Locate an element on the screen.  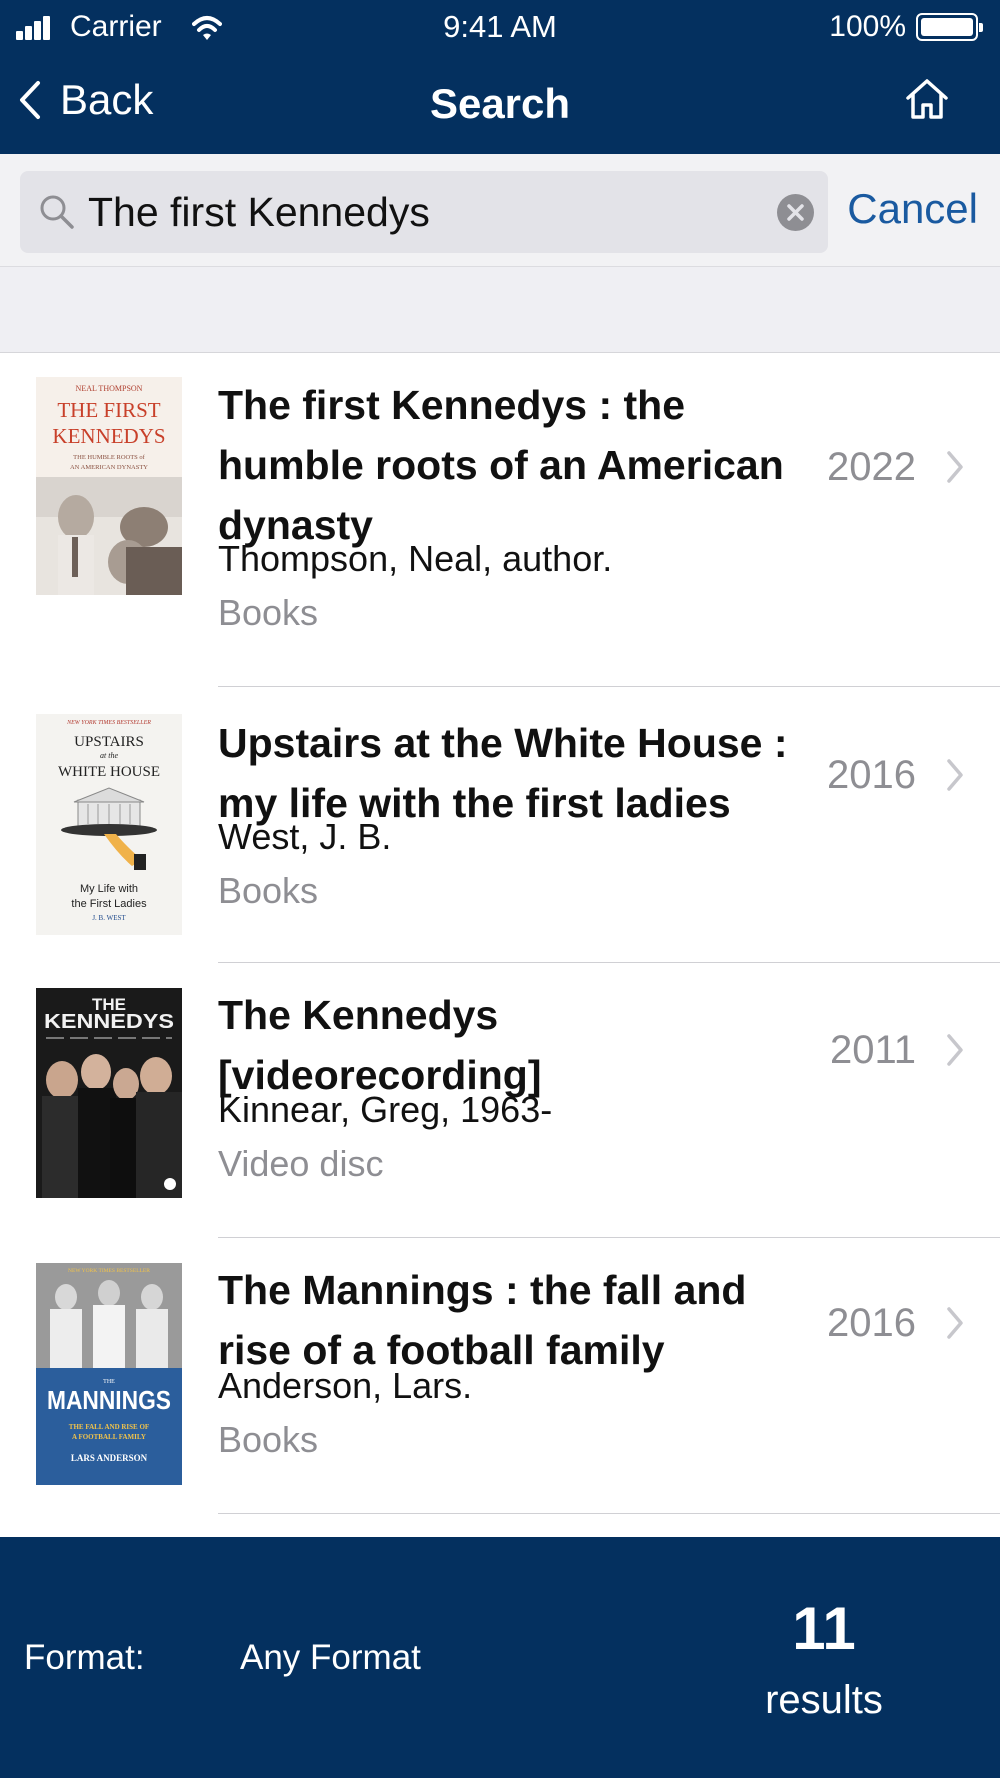
result-author: West, J. B. is located at coordinates (305, 836).